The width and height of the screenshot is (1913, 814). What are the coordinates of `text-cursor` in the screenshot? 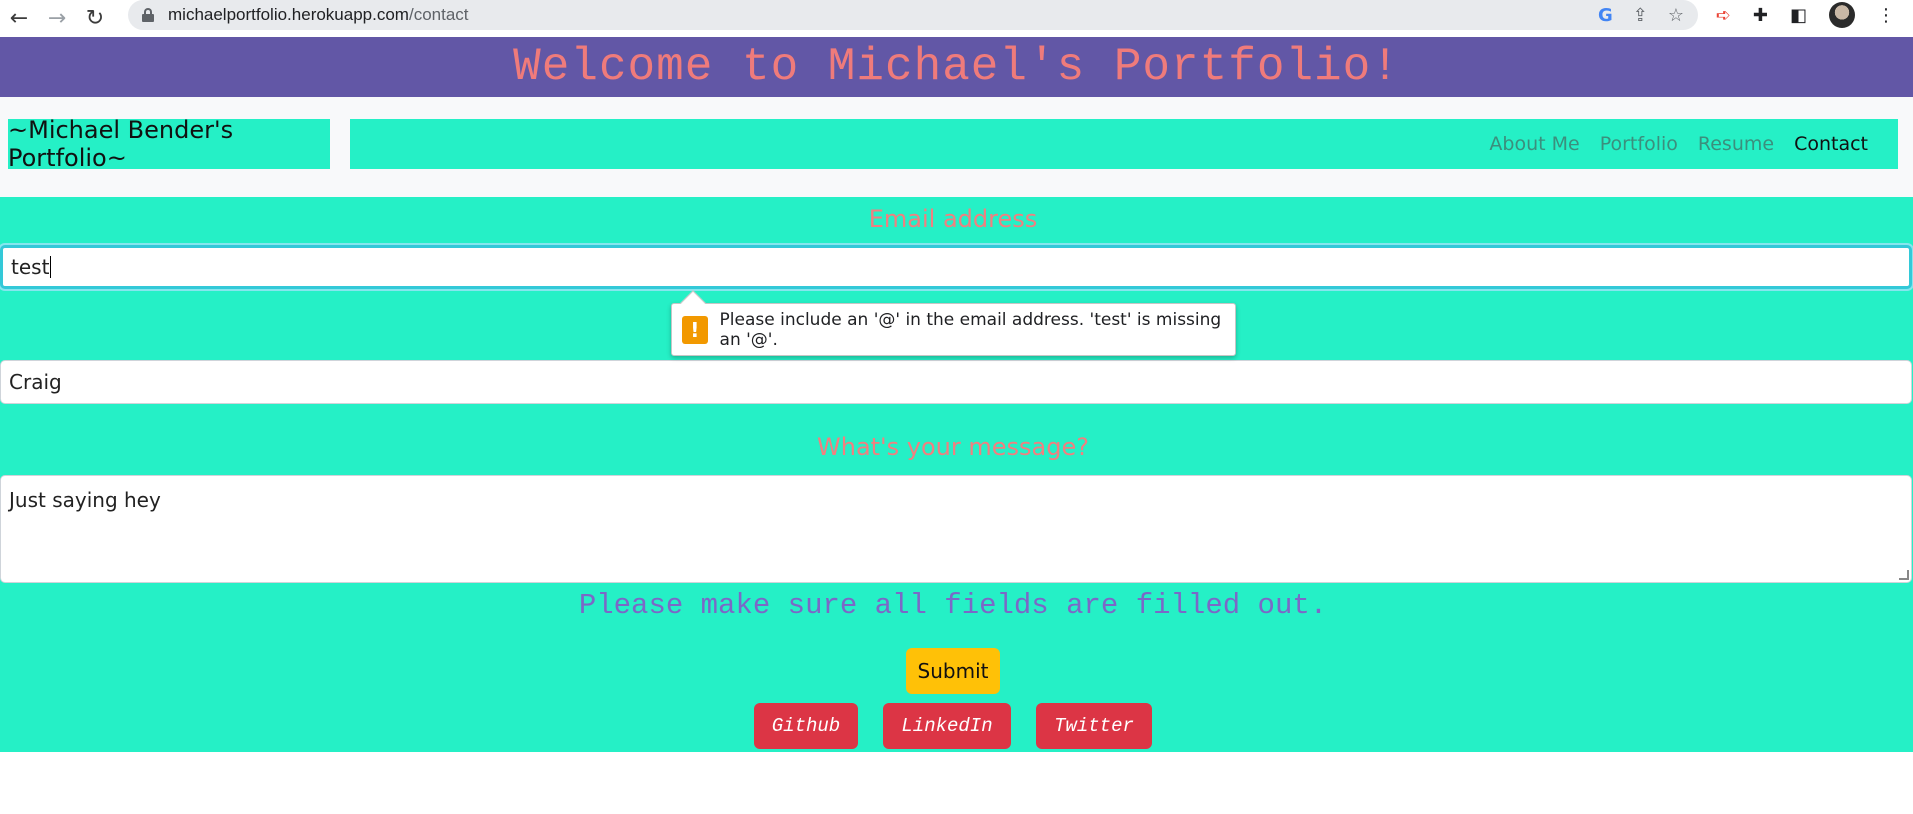 It's located at (51, 267).